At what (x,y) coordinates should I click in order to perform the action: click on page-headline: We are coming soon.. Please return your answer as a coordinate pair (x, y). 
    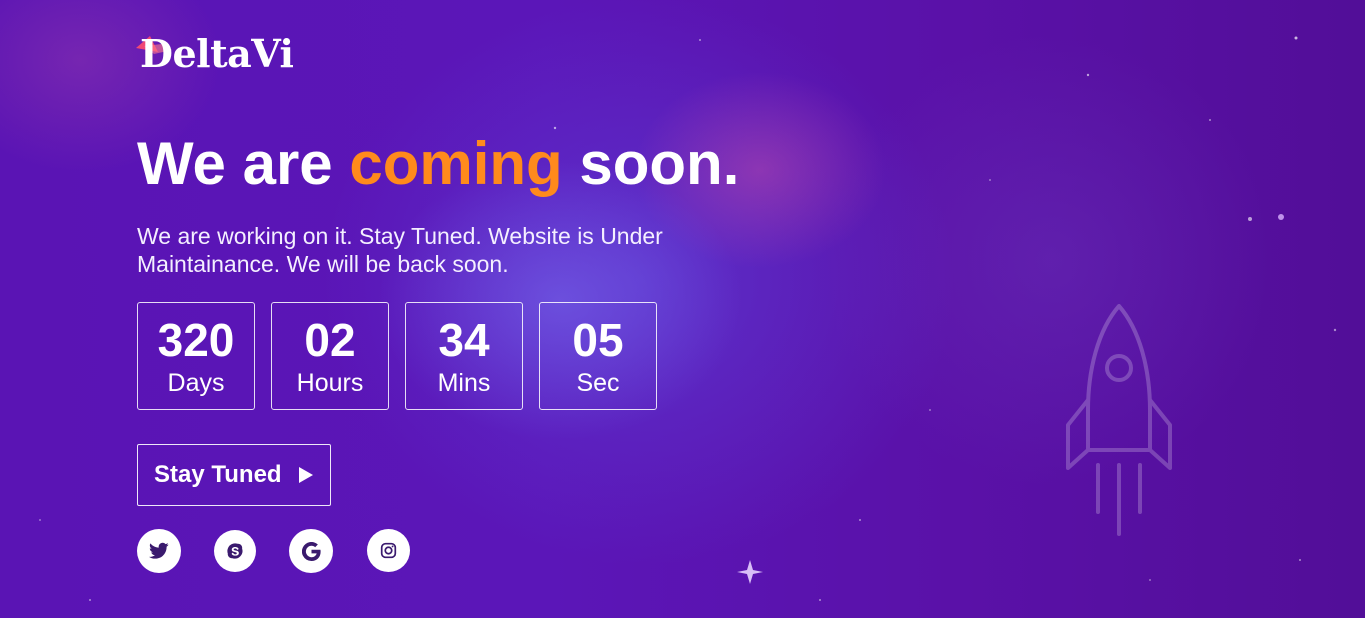
    Looking at the image, I should click on (438, 164).